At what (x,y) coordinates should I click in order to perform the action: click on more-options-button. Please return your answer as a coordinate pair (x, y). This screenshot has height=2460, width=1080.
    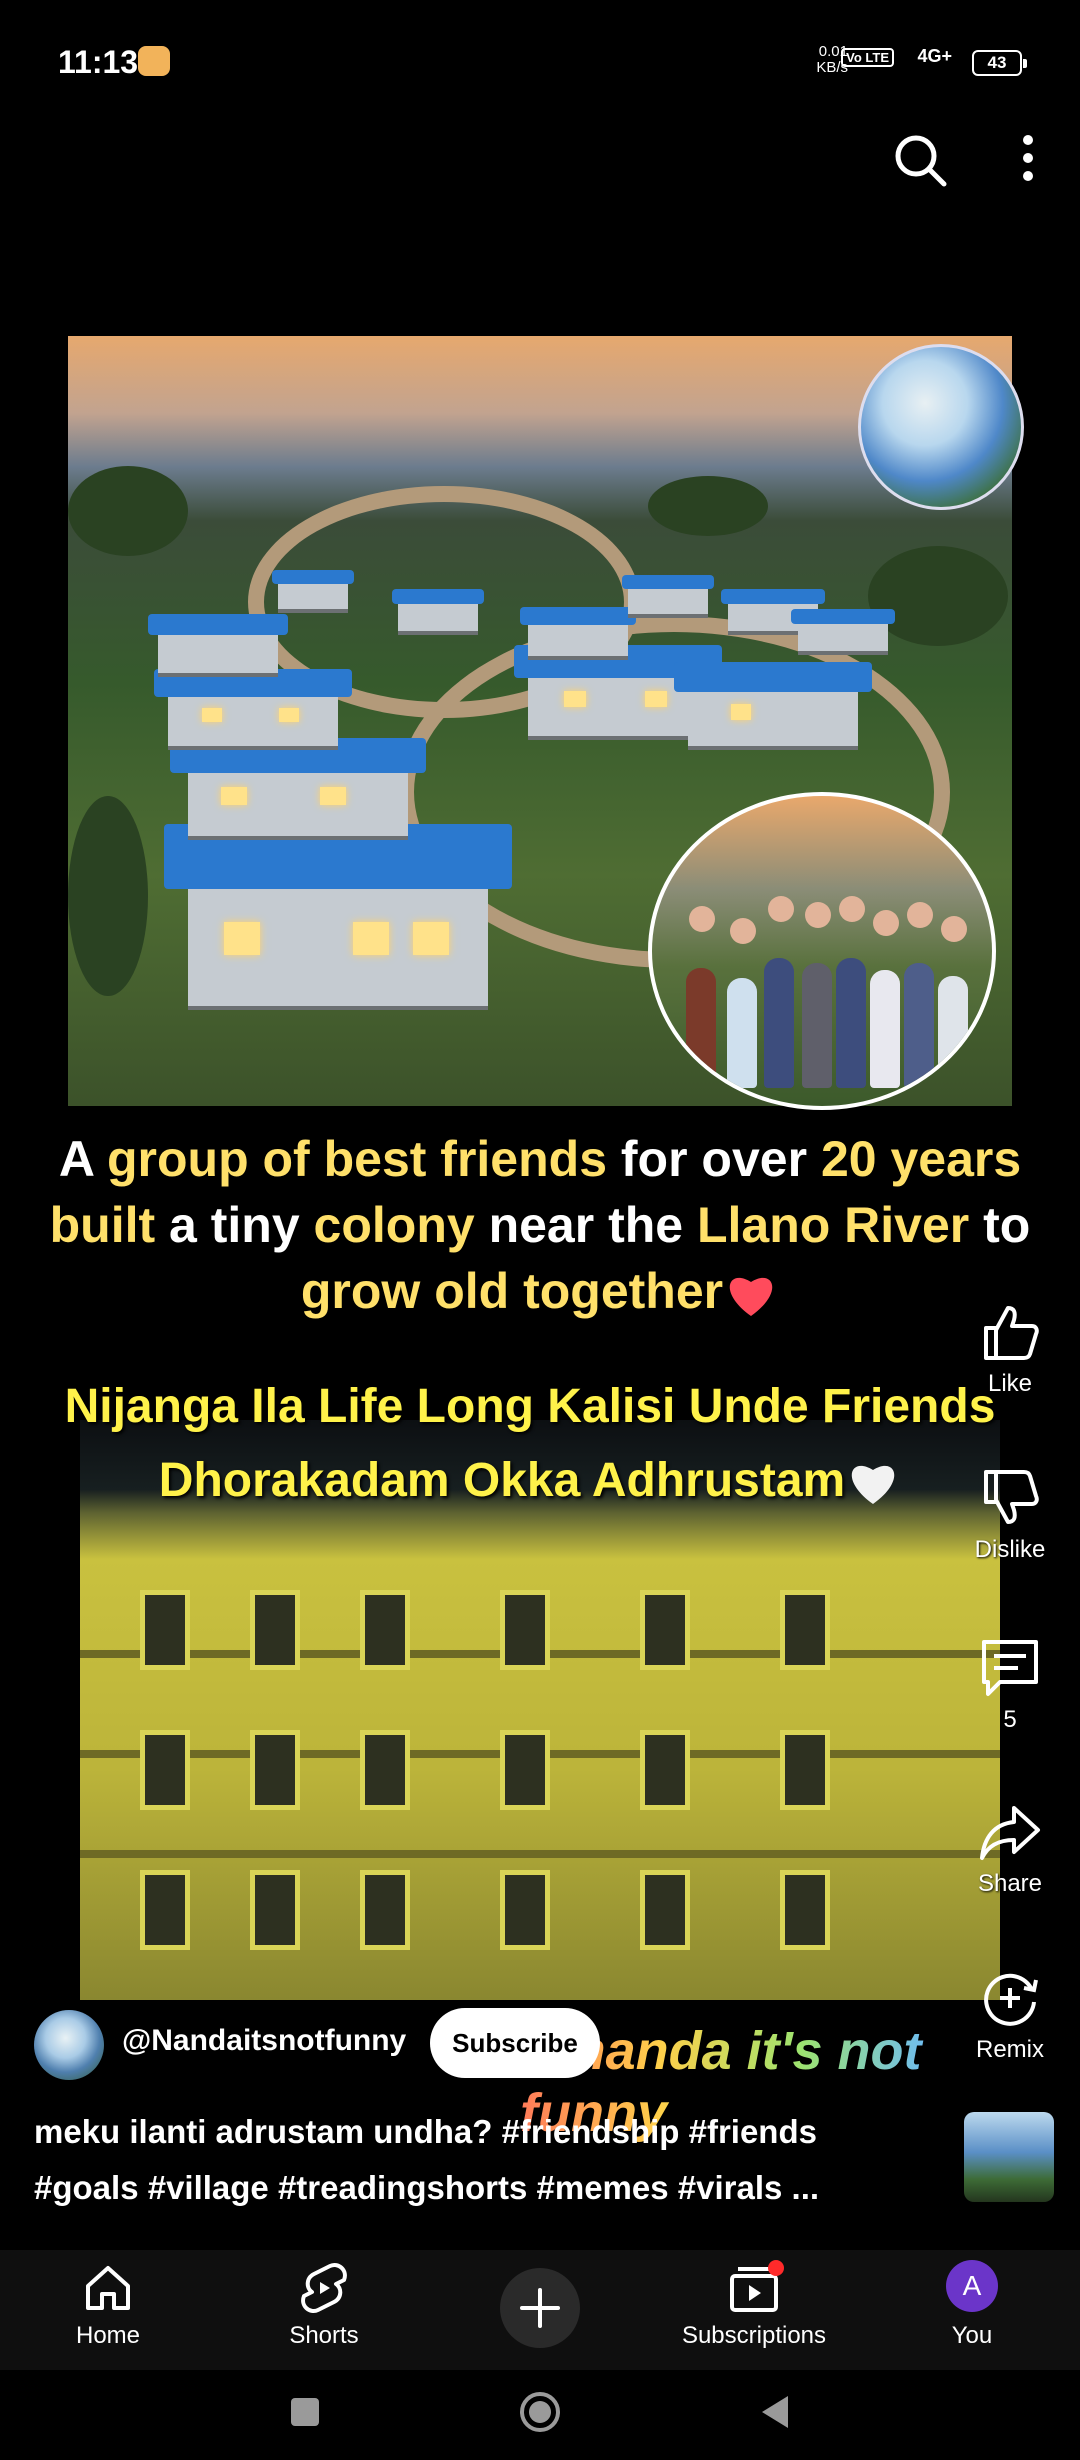
    Looking at the image, I should click on (1030, 160).